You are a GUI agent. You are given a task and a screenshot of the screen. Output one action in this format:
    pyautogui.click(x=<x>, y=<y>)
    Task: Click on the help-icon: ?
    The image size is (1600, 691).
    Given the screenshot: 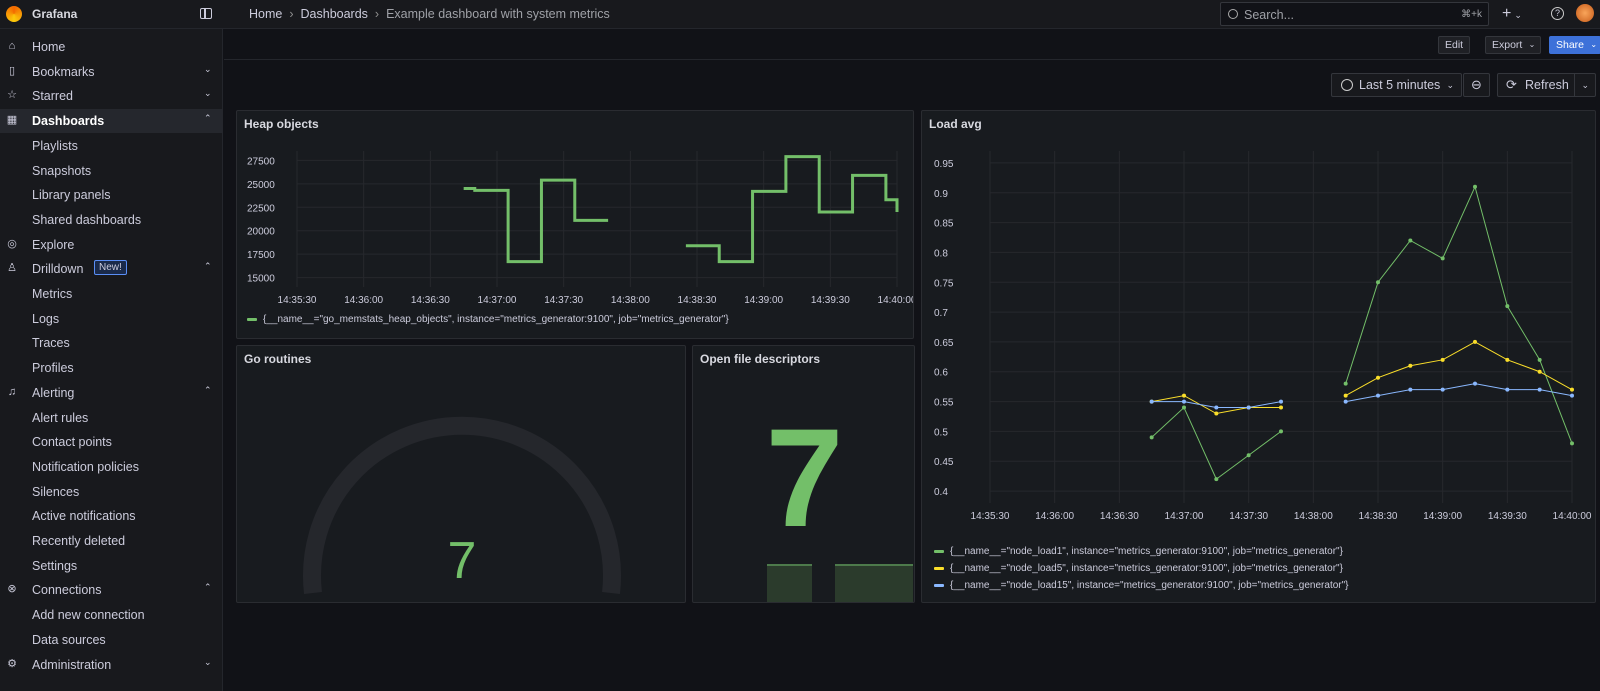 What is the action you would take?
    pyautogui.click(x=1557, y=13)
    